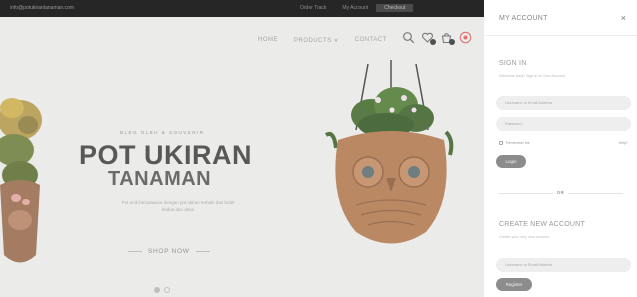 The width and height of the screenshot is (637, 297). Describe the element at coordinates (518, 143) in the screenshot. I see `remember-me-label: Remember Me` at that location.